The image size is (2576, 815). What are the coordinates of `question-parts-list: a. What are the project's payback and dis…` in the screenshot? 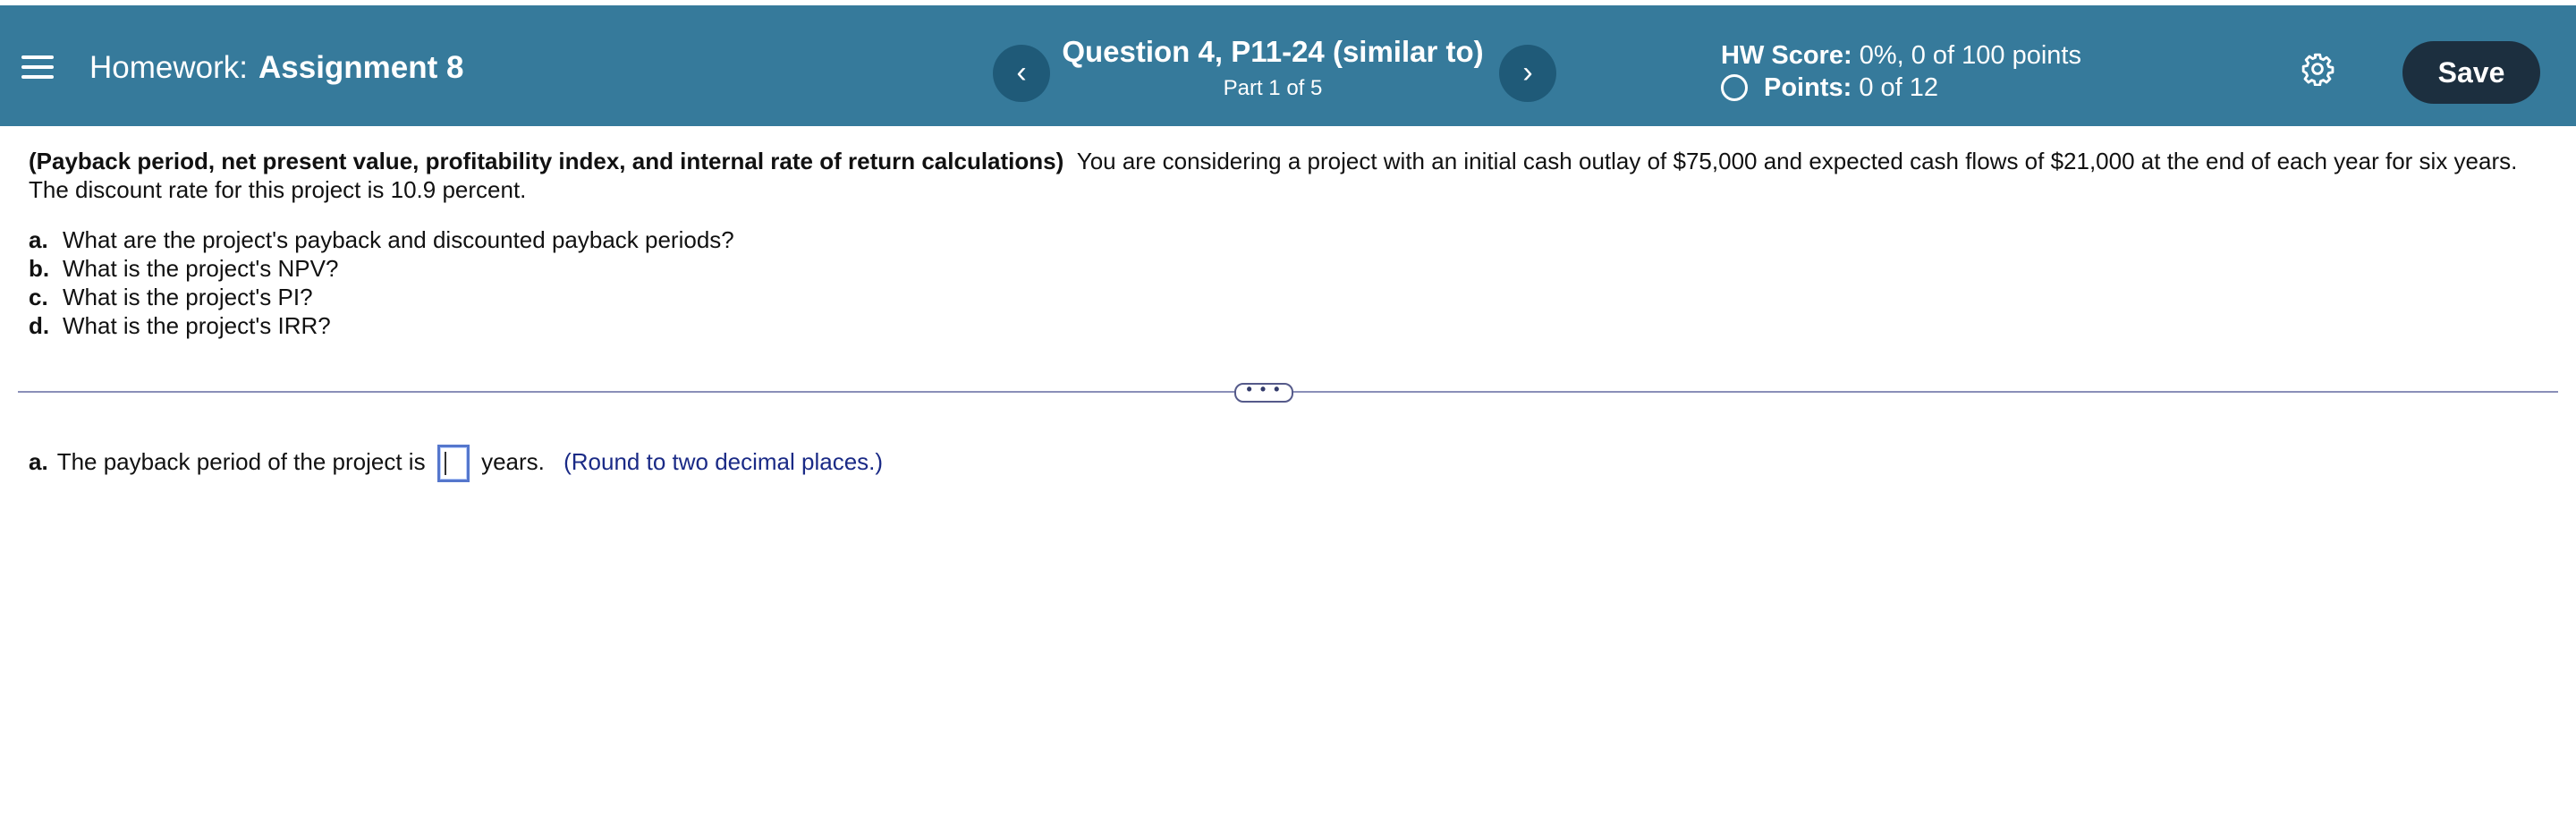 It's located at (381, 282).